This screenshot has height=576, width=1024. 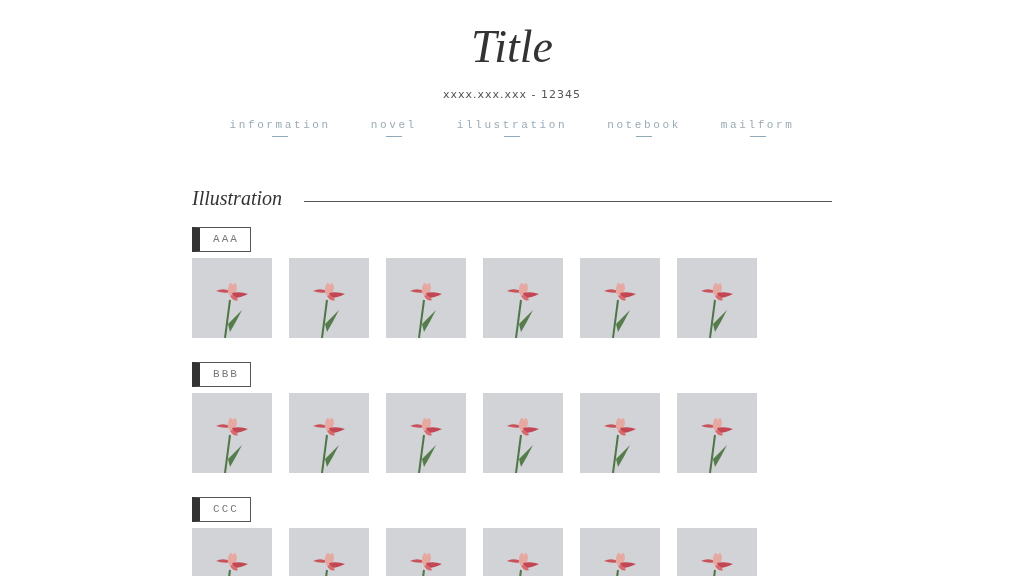 What do you see at coordinates (237, 198) in the screenshot?
I see `section-heading: Illustration` at bounding box center [237, 198].